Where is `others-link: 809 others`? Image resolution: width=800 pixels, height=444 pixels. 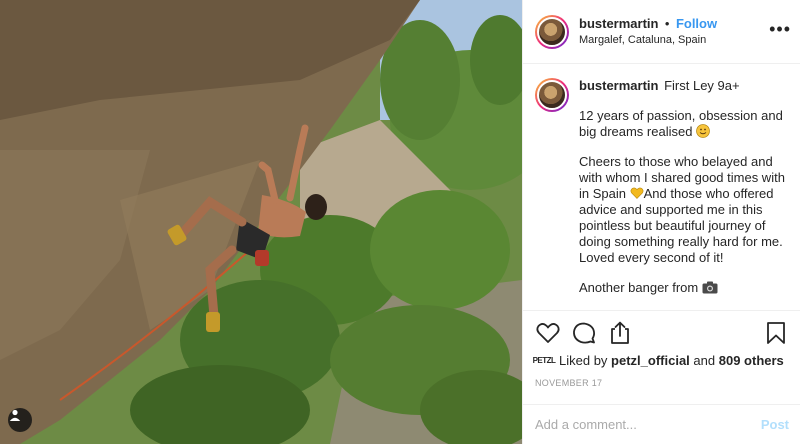 others-link: 809 others is located at coordinates (751, 360).